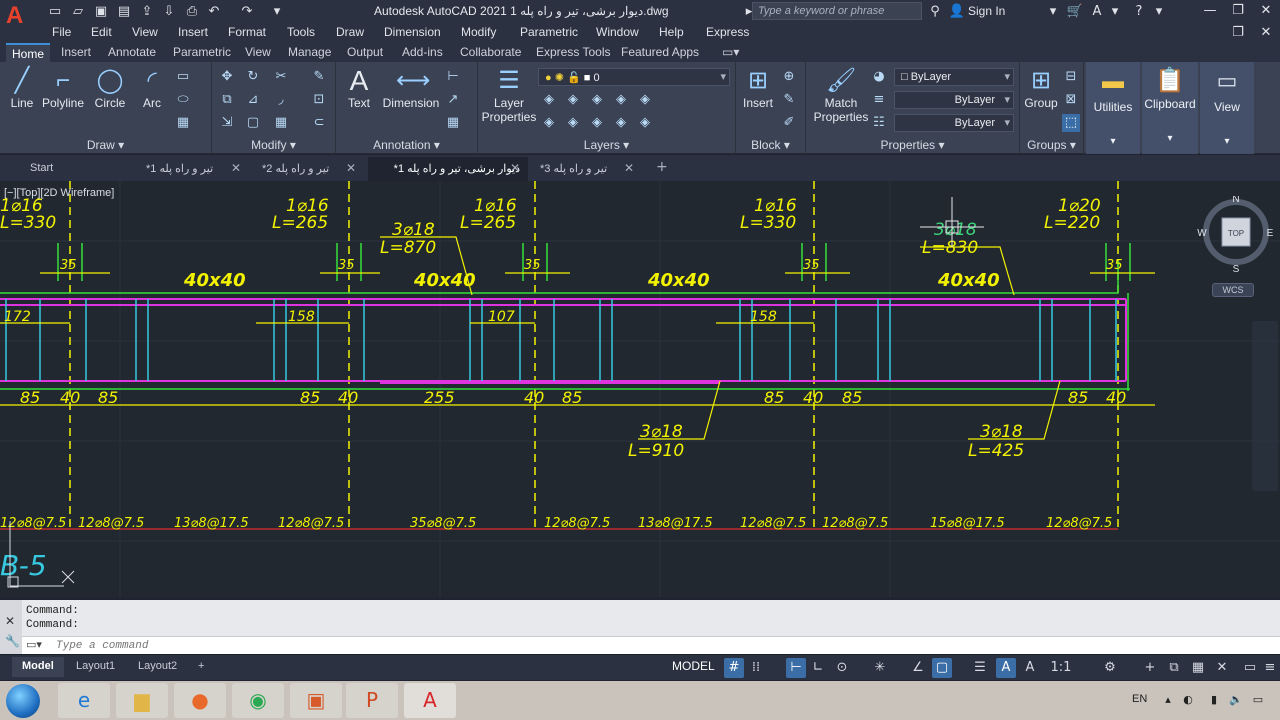  What do you see at coordinates (273, 145) in the screenshot?
I see `modify-panel-title: Modify ▾` at bounding box center [273, 145].